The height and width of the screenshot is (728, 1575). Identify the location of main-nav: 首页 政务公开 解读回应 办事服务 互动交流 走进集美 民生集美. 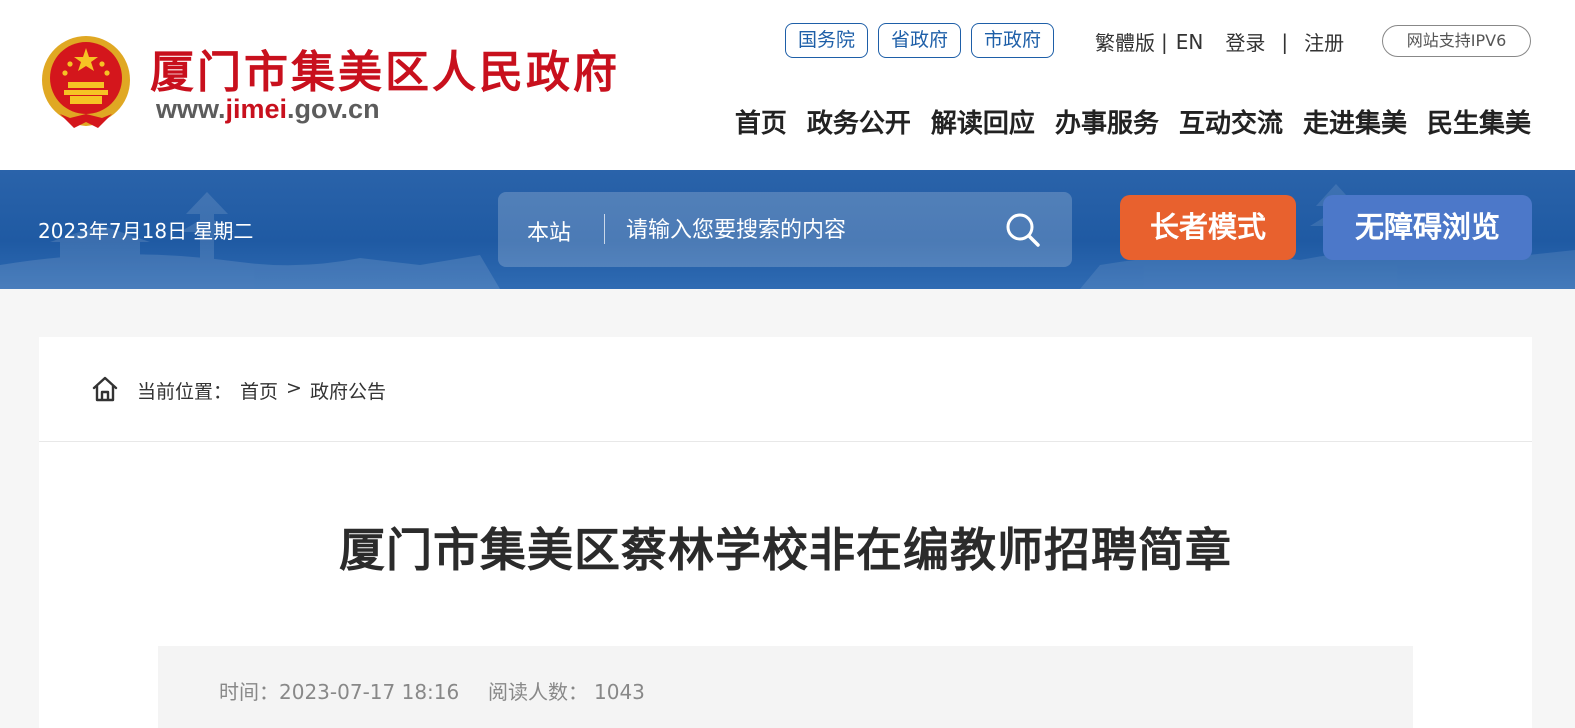
(1133, 121).